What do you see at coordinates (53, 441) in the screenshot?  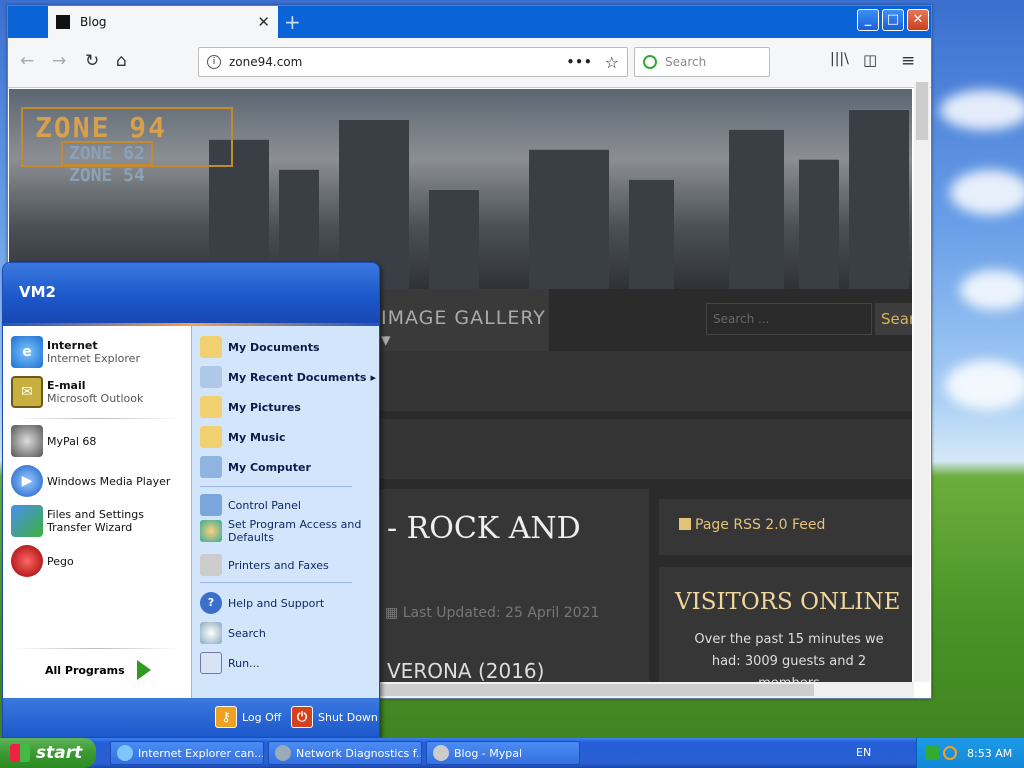 I see `program-mypal: MyPal 68` at bounding box center [53, 441].